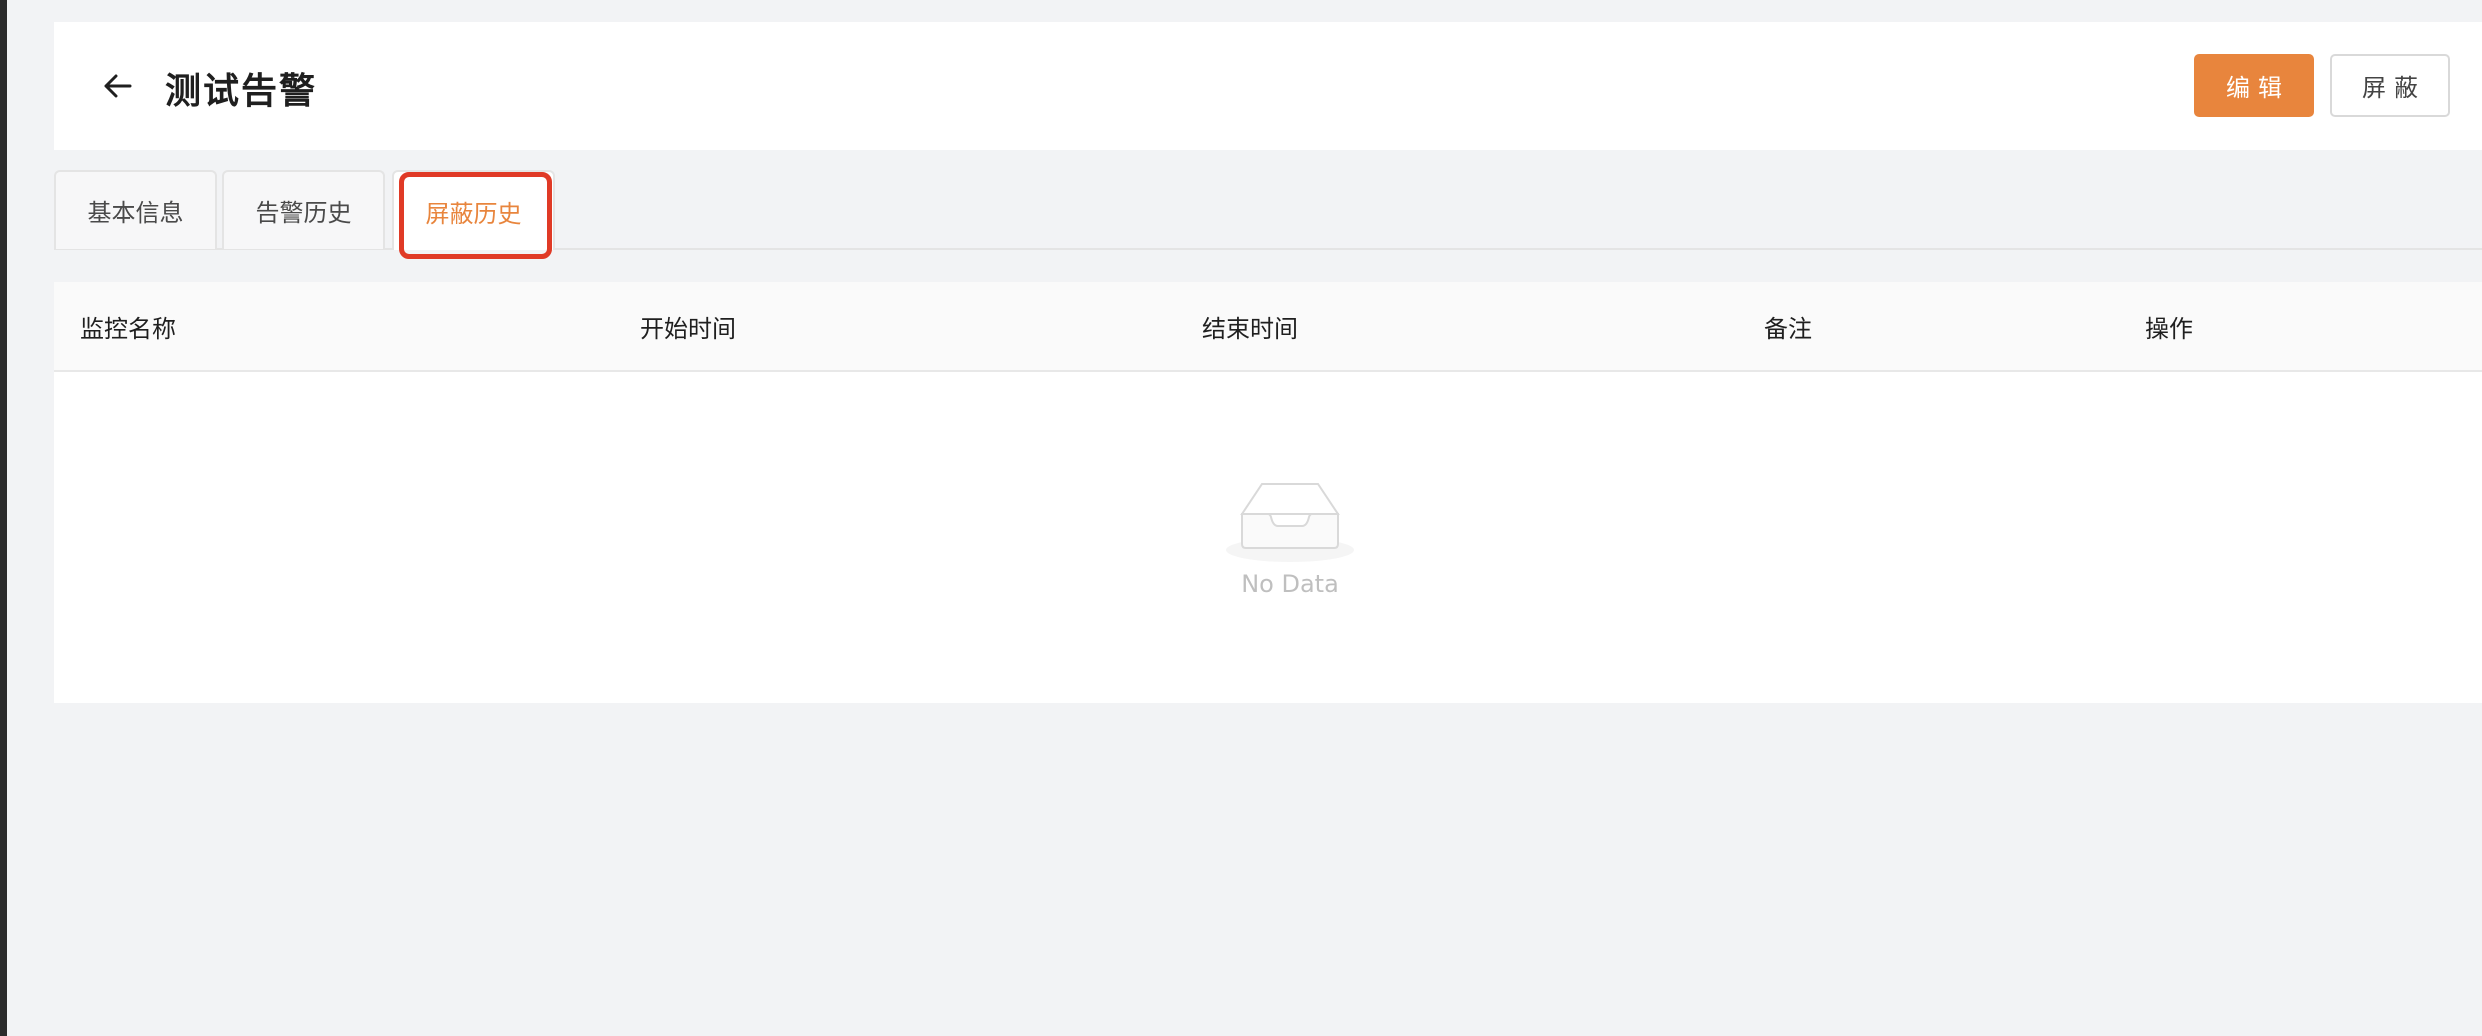 Image resolution: width=2482 pixels, height=1036 pixels. I want to click on column-header-start-time: 开始时间, so click(688, 328).